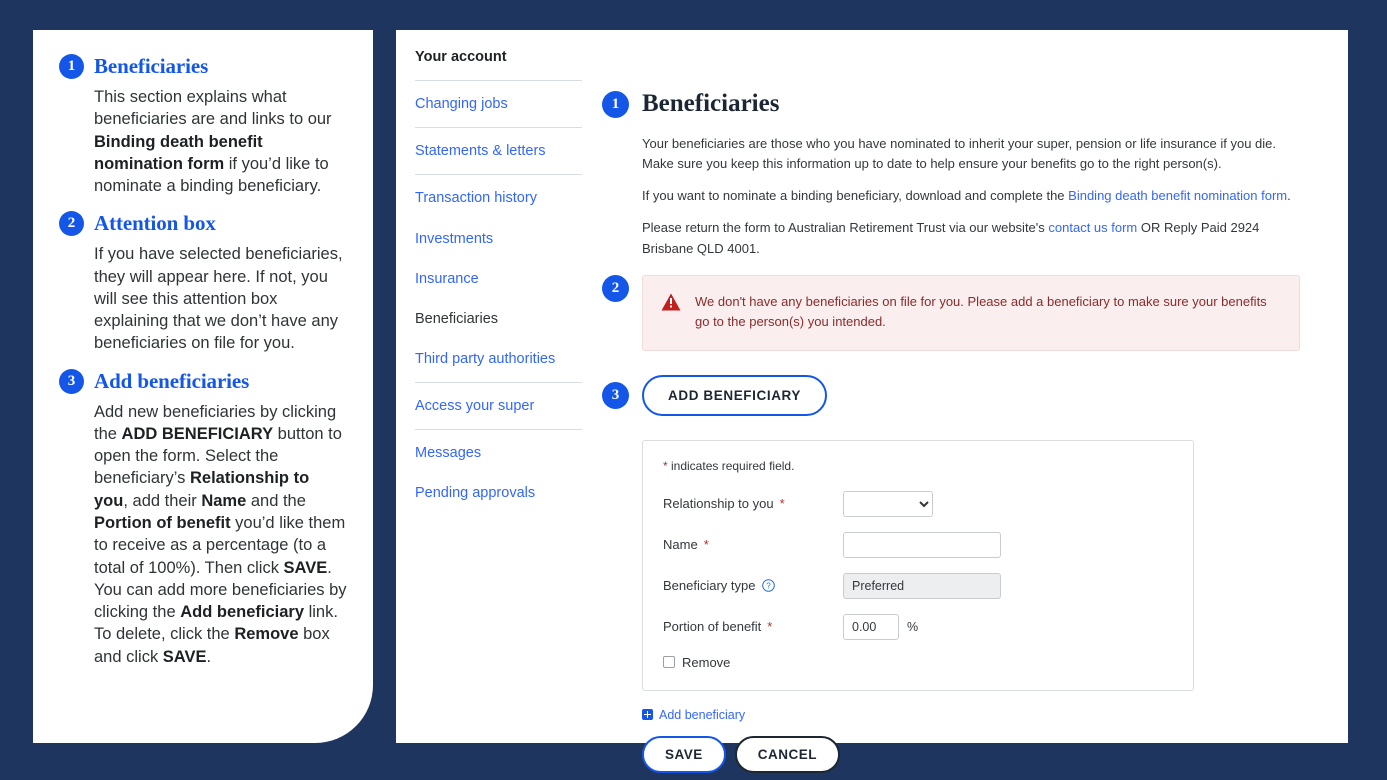 The height and width of the screenshot is (780, 1387). What do you see at coordinates (684, 754) in the screenshot?
I see `save-button: SAVE` at bounding box center [684, 754].